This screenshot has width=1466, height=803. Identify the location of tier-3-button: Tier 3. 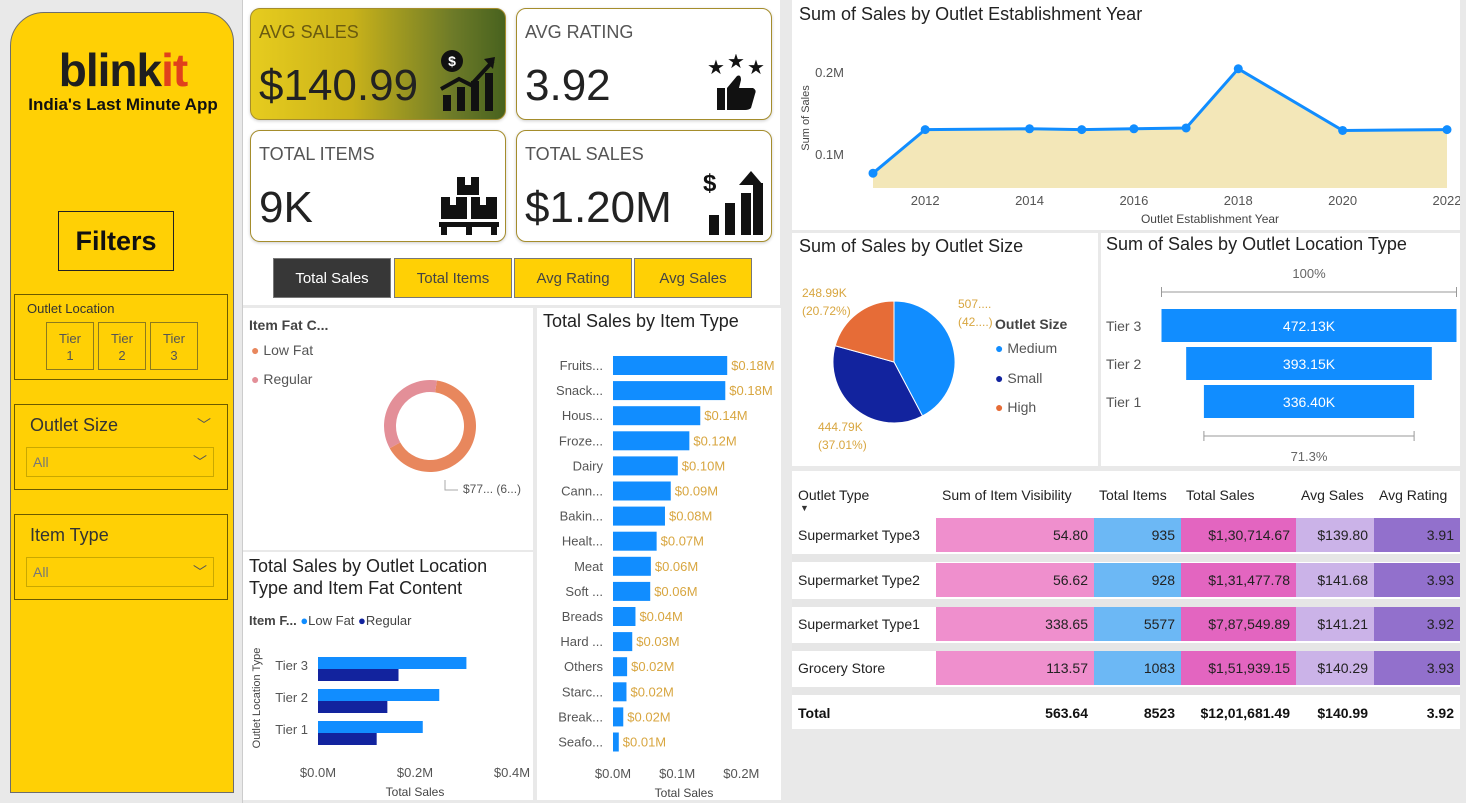
(174, 346).